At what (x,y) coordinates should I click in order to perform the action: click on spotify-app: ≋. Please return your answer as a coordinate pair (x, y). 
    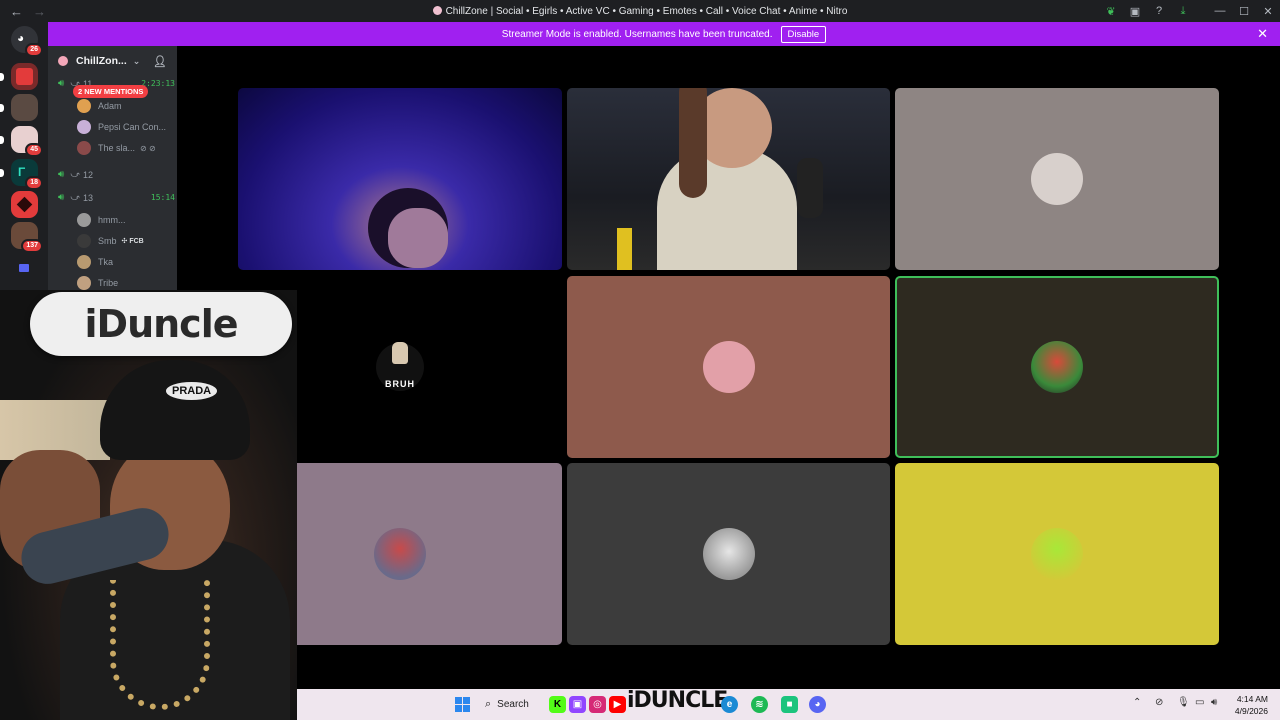
    Looking at the image, I should click on (759, 704).